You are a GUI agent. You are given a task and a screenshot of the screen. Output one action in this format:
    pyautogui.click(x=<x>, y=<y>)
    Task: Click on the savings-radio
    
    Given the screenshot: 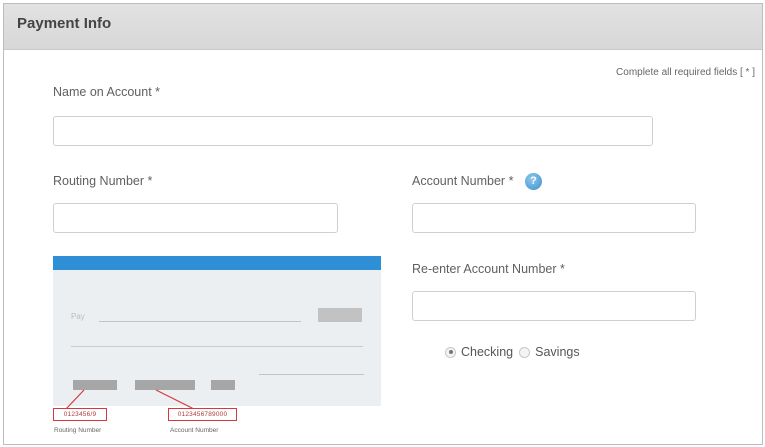 What is the action you would take?
    pyautogui.click(x=525, y=352)
    